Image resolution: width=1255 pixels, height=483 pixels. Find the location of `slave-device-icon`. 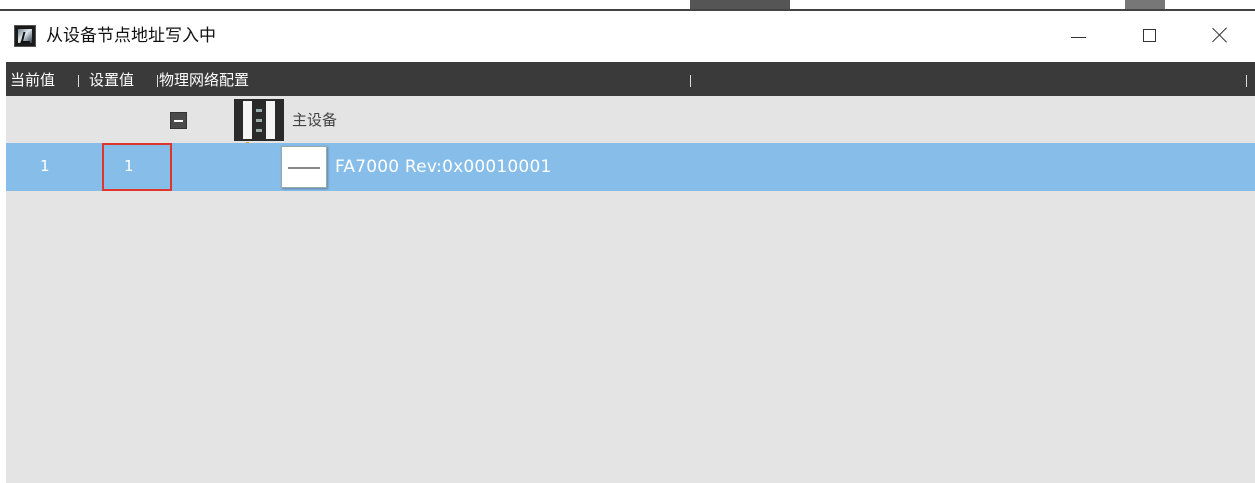

slave-device-icon is located at coordinates (304, 167).